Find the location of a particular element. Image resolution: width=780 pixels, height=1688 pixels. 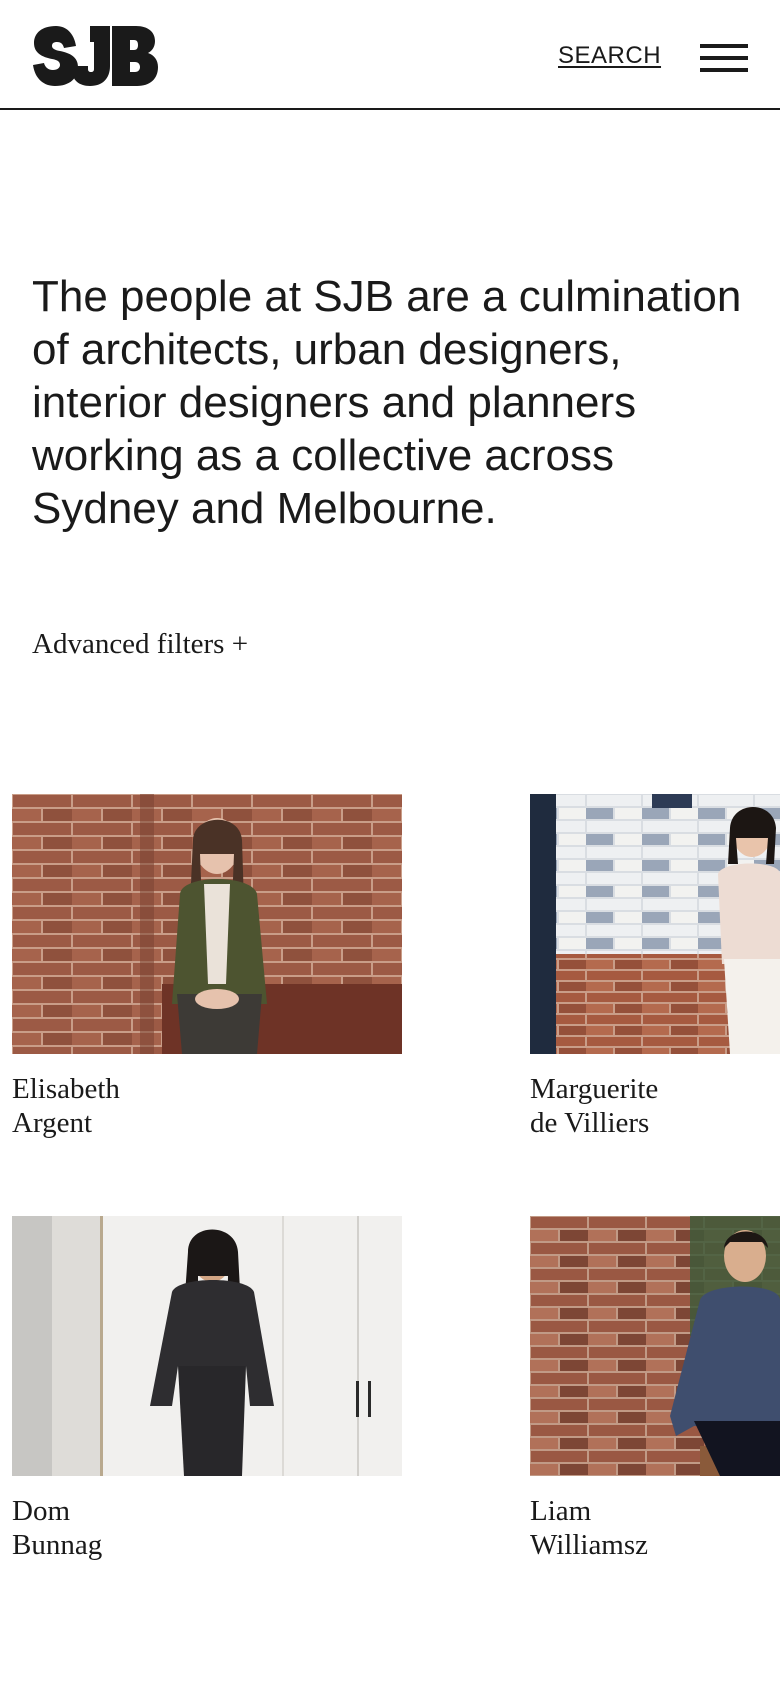

person-first-name: Dom is located at coordinates (41, 1511).